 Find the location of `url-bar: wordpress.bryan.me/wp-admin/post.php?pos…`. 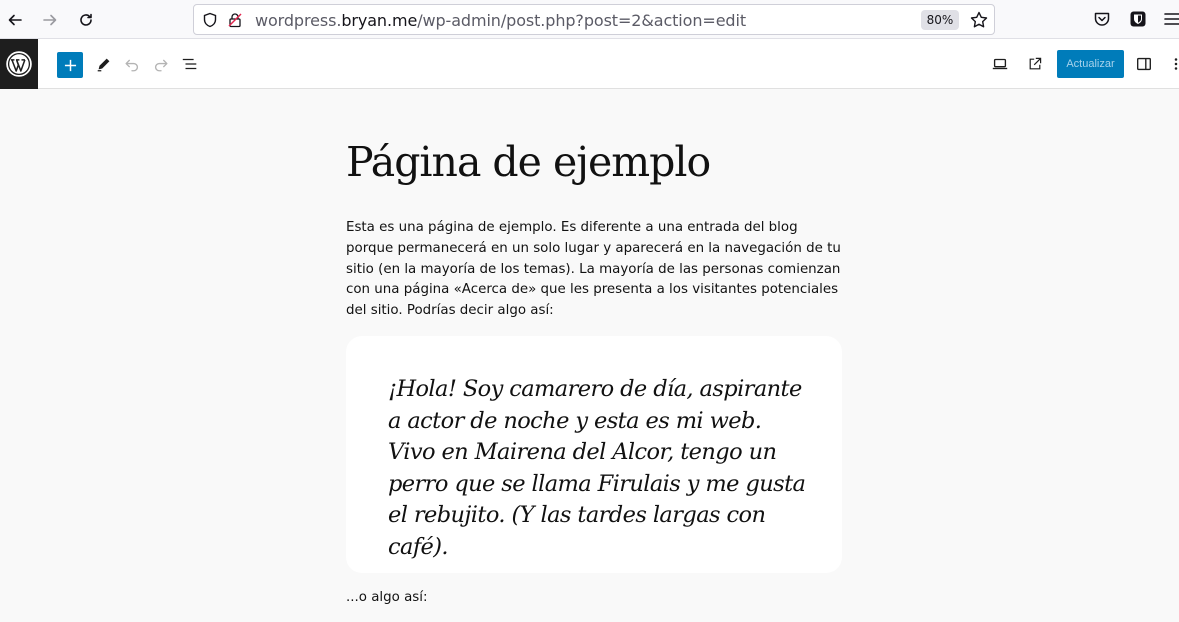

url-bar: wordpress.bryan.me/wp-admin/post.php?pos… is located at coordinates (594, 19).